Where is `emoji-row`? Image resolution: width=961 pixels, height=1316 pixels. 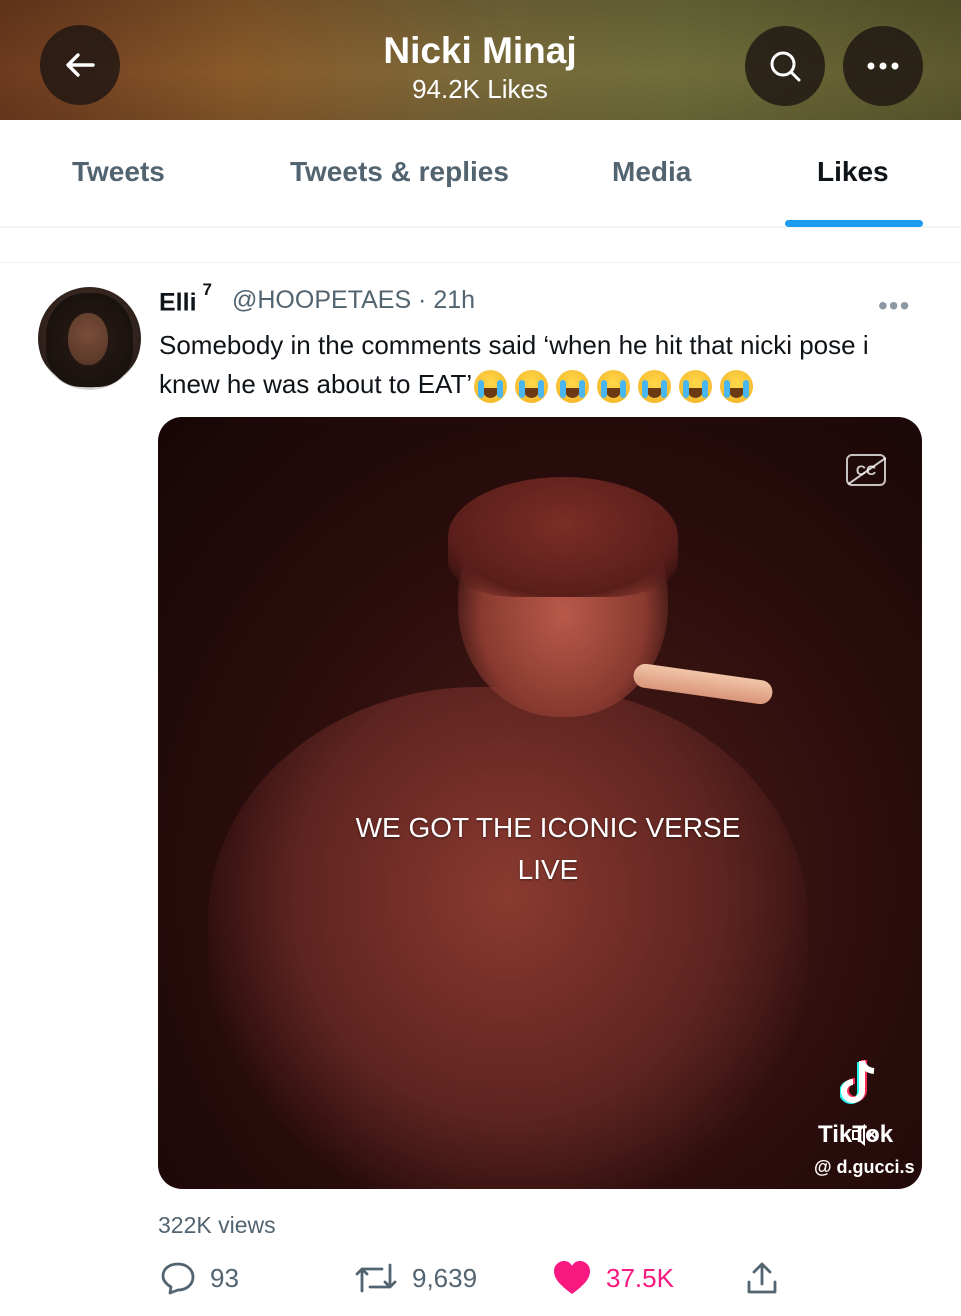 emoji-row is located at coordinates (614, 386).